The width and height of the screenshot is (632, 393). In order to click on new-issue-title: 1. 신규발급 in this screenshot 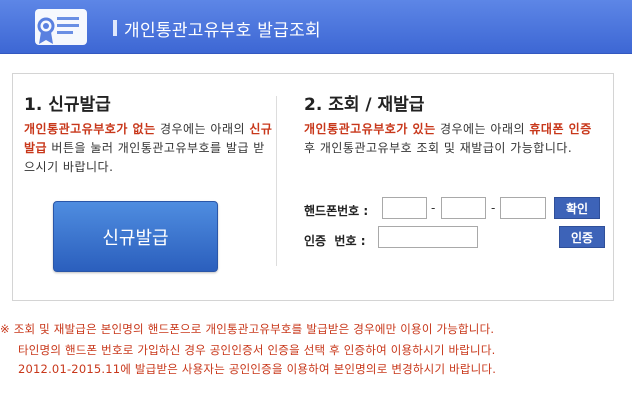, I will do `click(67, 105)`.